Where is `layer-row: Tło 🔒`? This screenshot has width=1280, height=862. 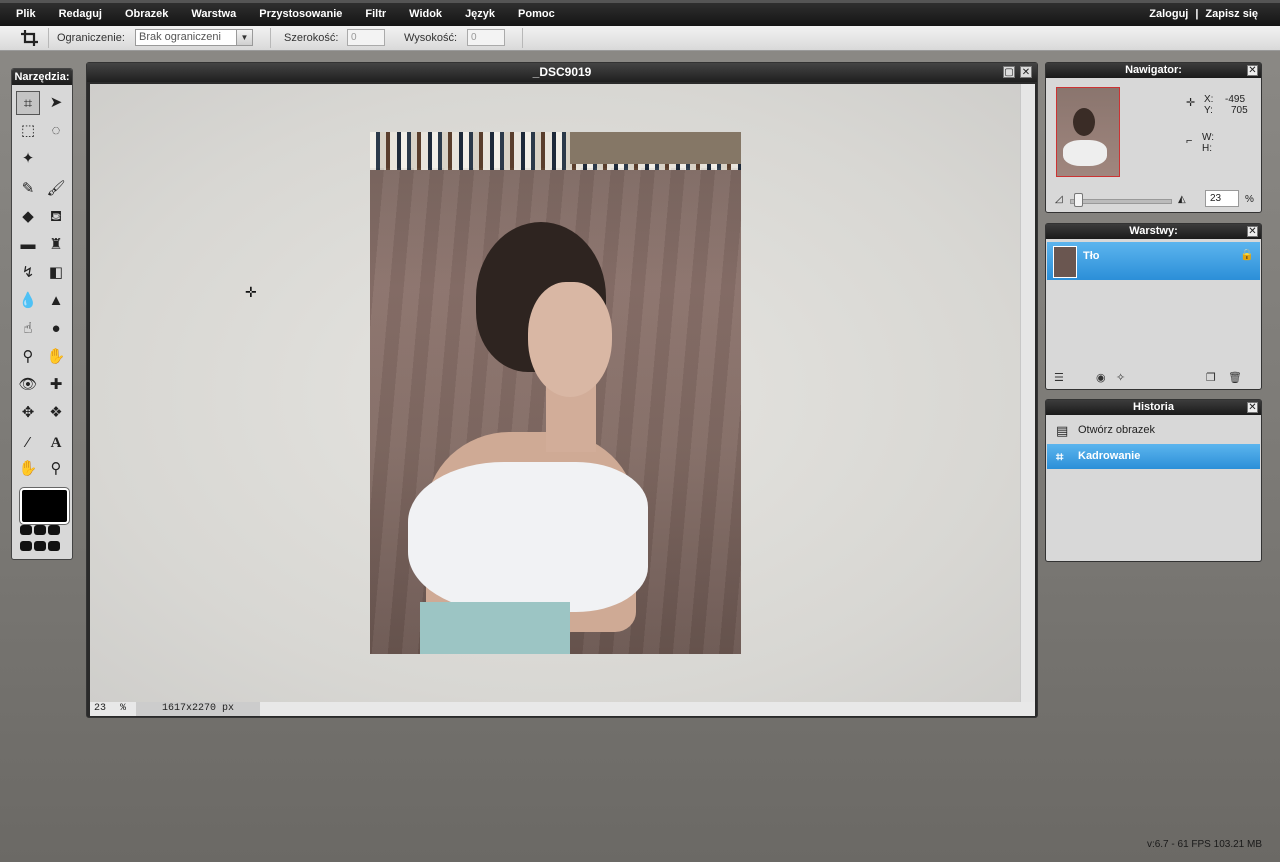 layer-row: Tło 🔒 is located at coordinates (1153, 261).